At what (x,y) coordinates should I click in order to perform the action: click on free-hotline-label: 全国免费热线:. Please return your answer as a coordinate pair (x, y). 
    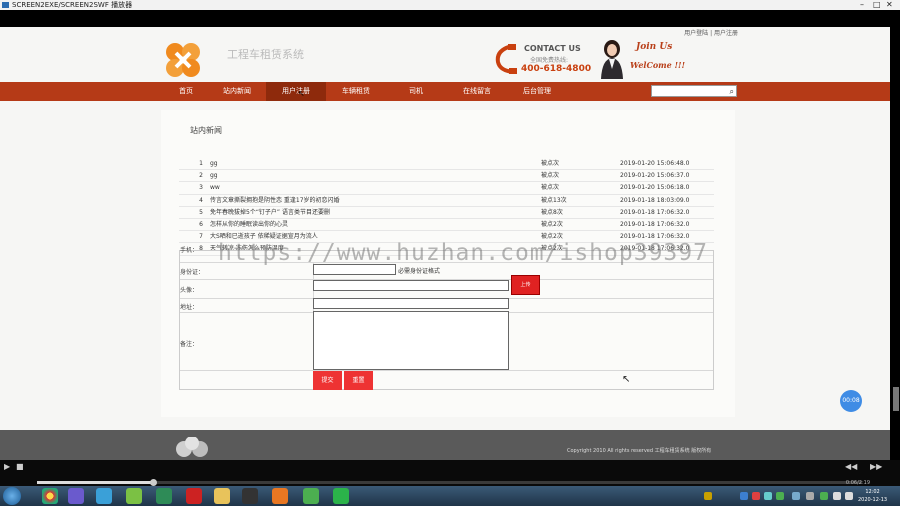
    Looking at the image, I should click on (549, 60).